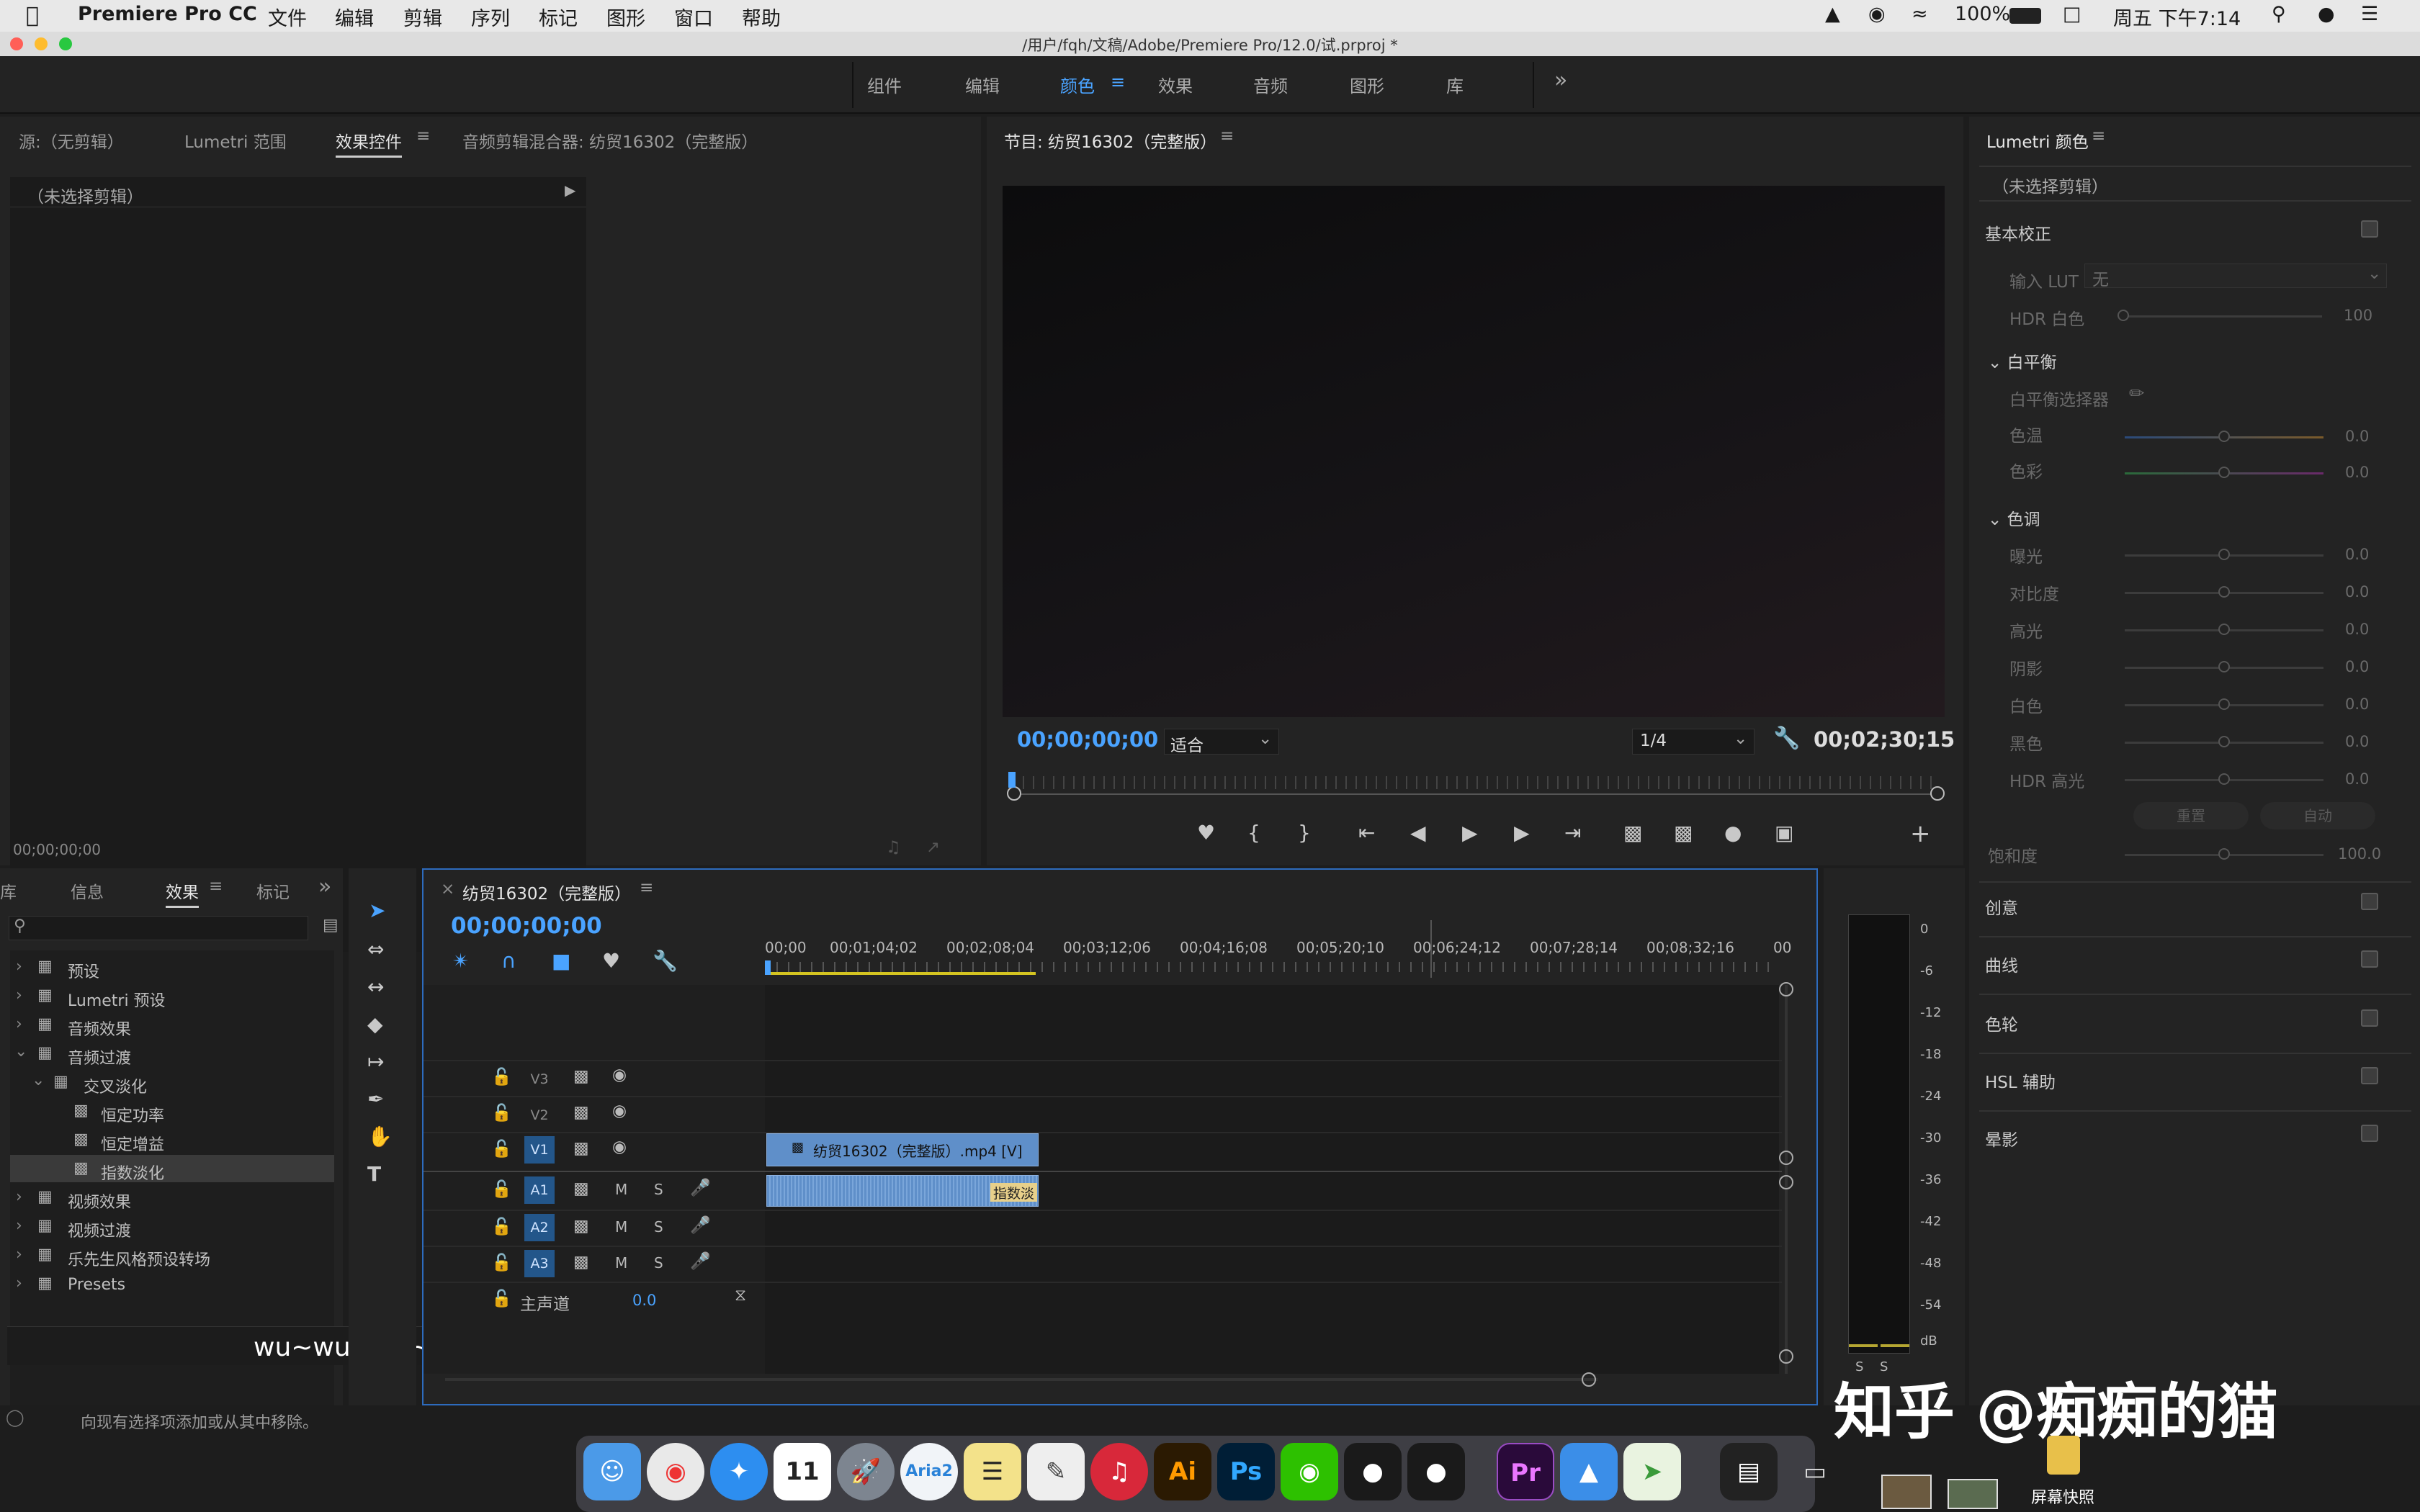 This screenshot has width=2420, height=1512. Describe the element at coordinates (2002, 1023) in the screenshot. I see `color-wheels-header: 色轮` at that location.